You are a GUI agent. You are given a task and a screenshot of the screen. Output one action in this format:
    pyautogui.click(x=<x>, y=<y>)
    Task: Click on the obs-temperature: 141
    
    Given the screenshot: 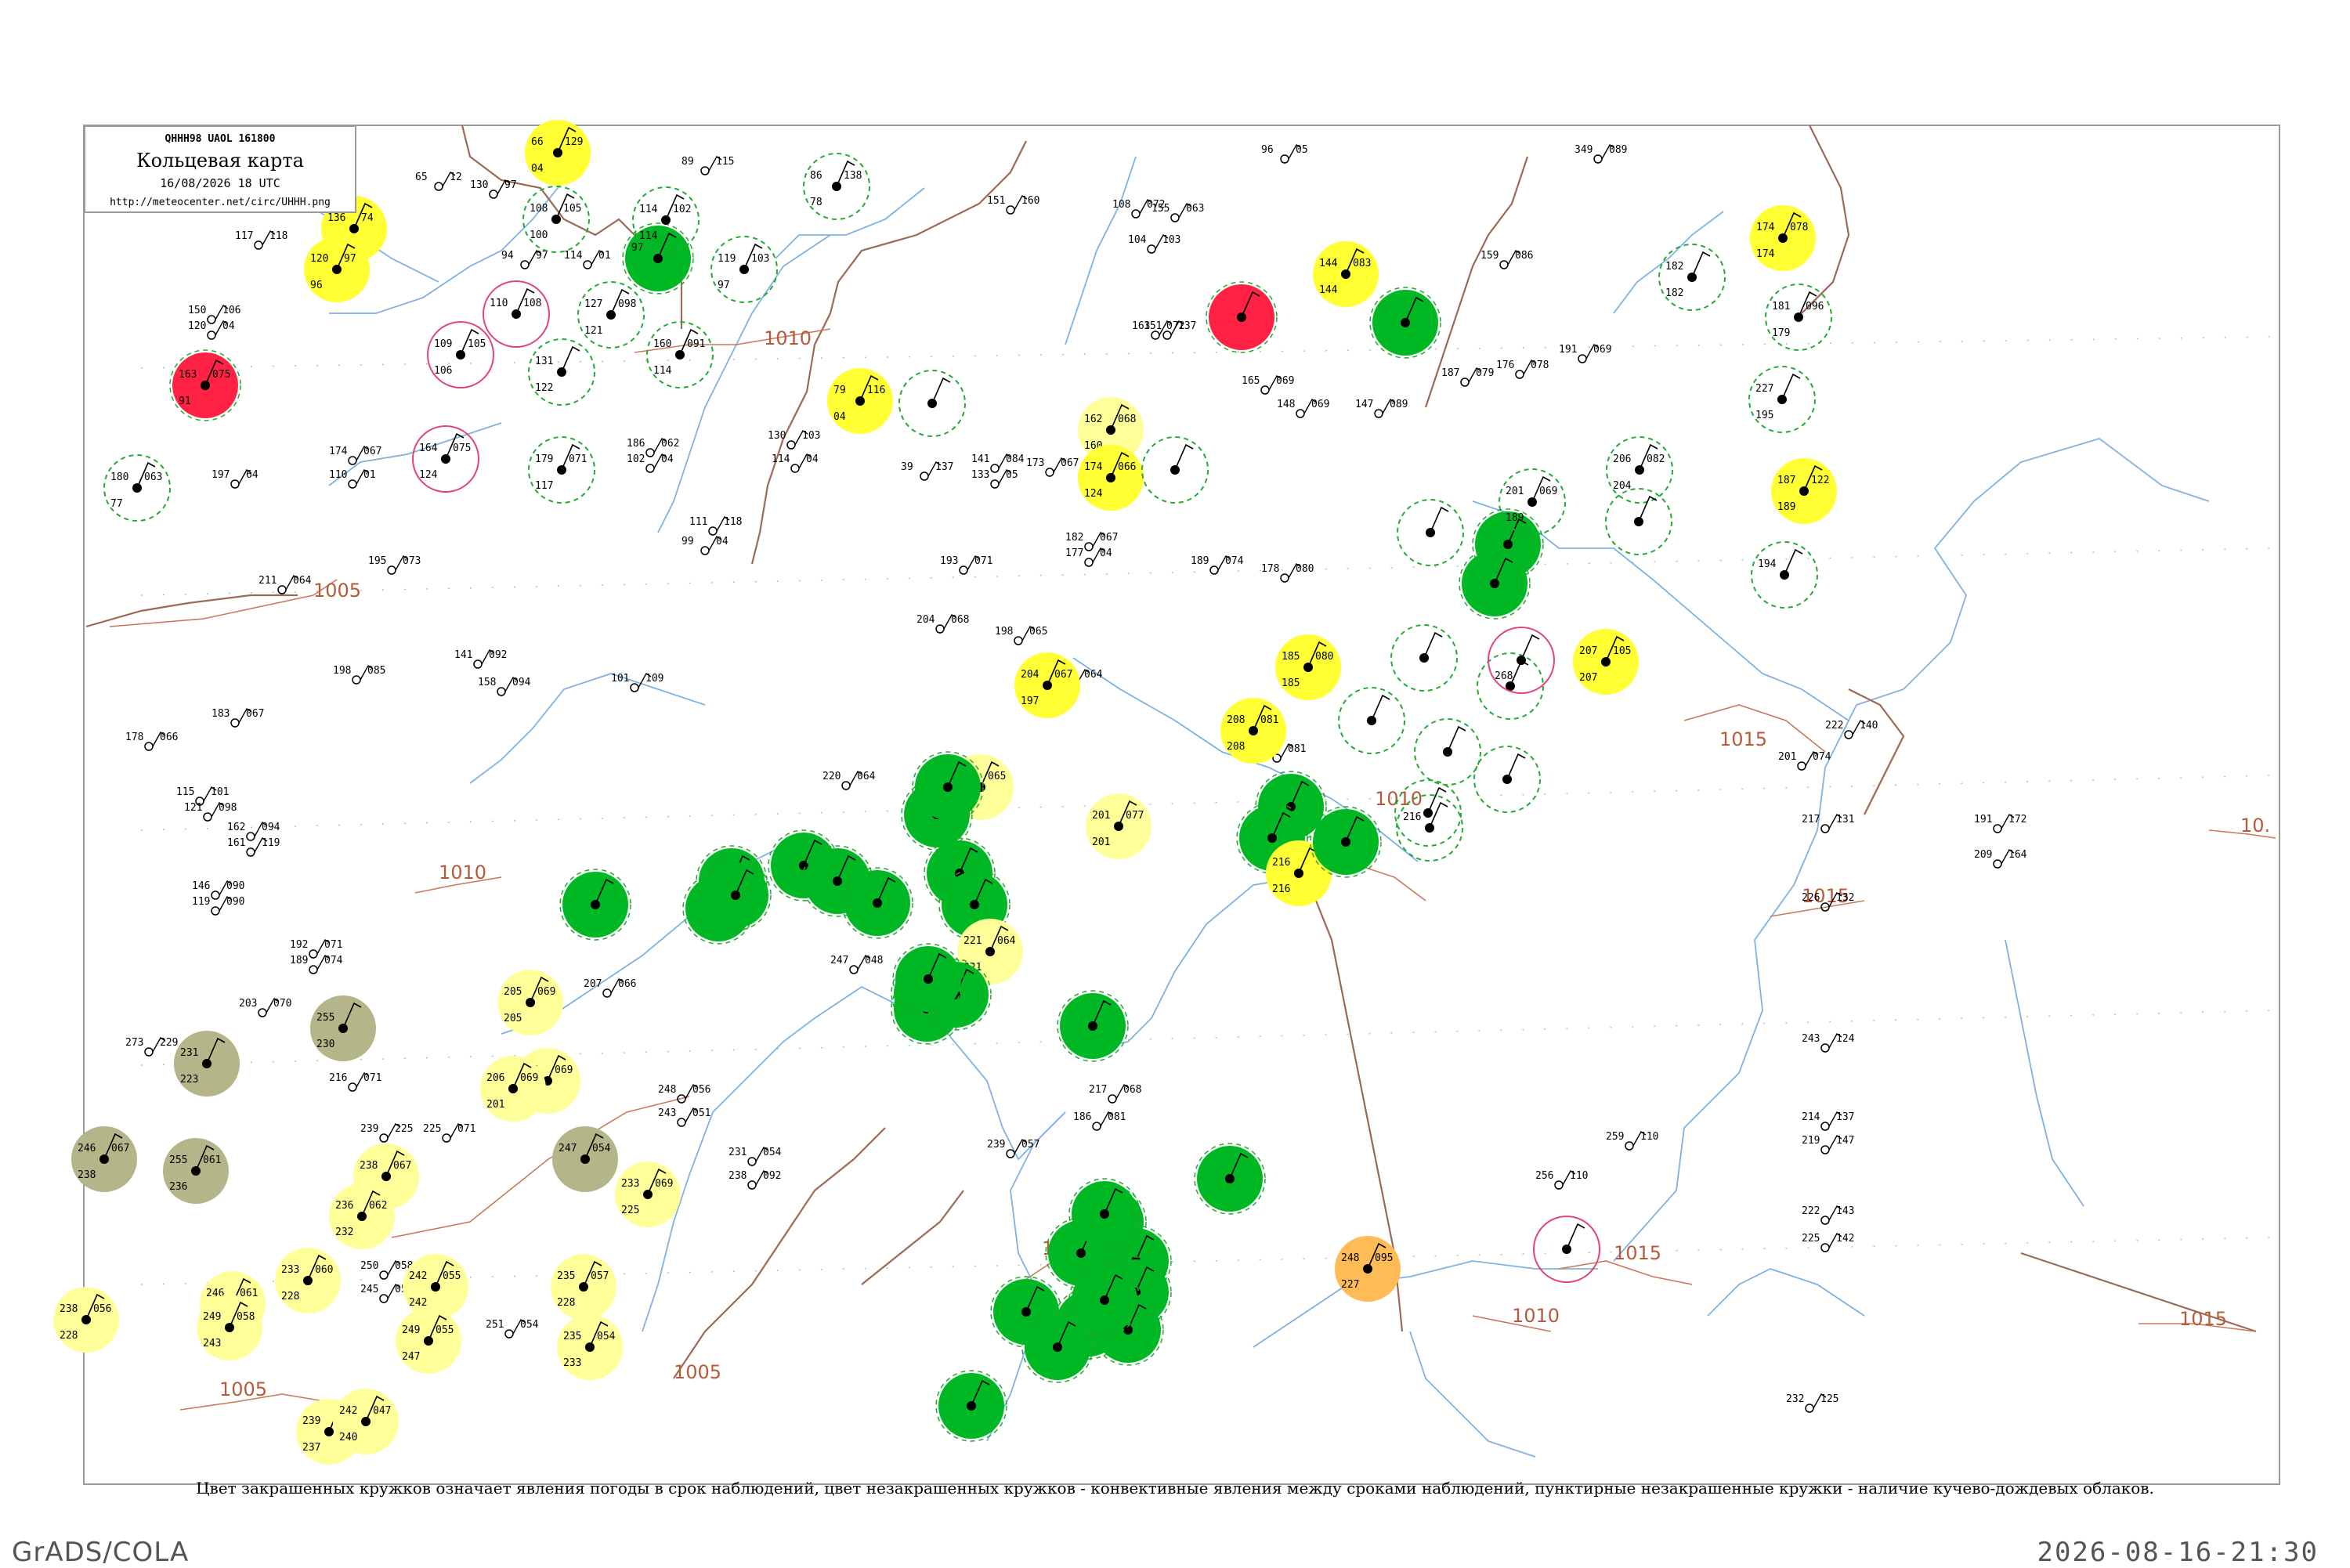 What is the action you would take?
    pyautogui.click(x=463, y=655)
    